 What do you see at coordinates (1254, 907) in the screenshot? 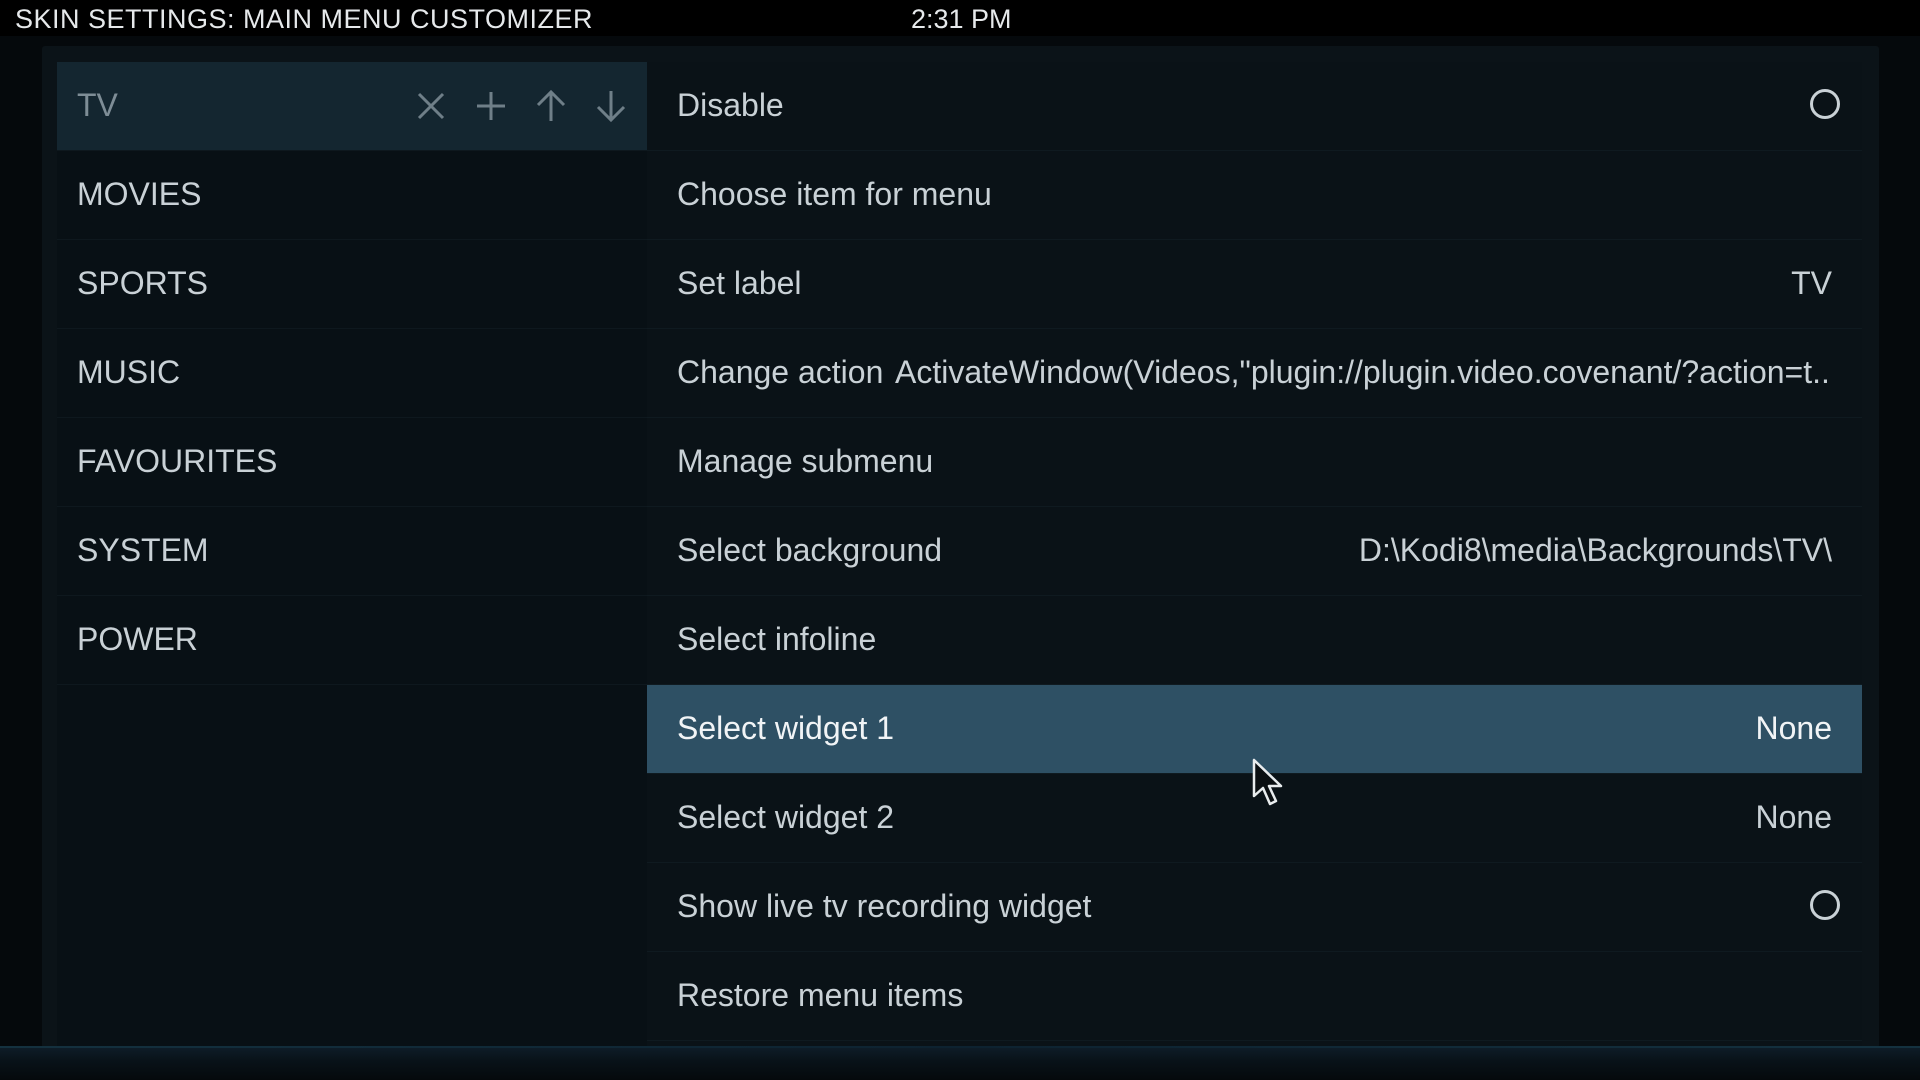
I see `option-show-live-tv-recording-widget: Show live tv recording widget` at bounding box center [1254, 907].